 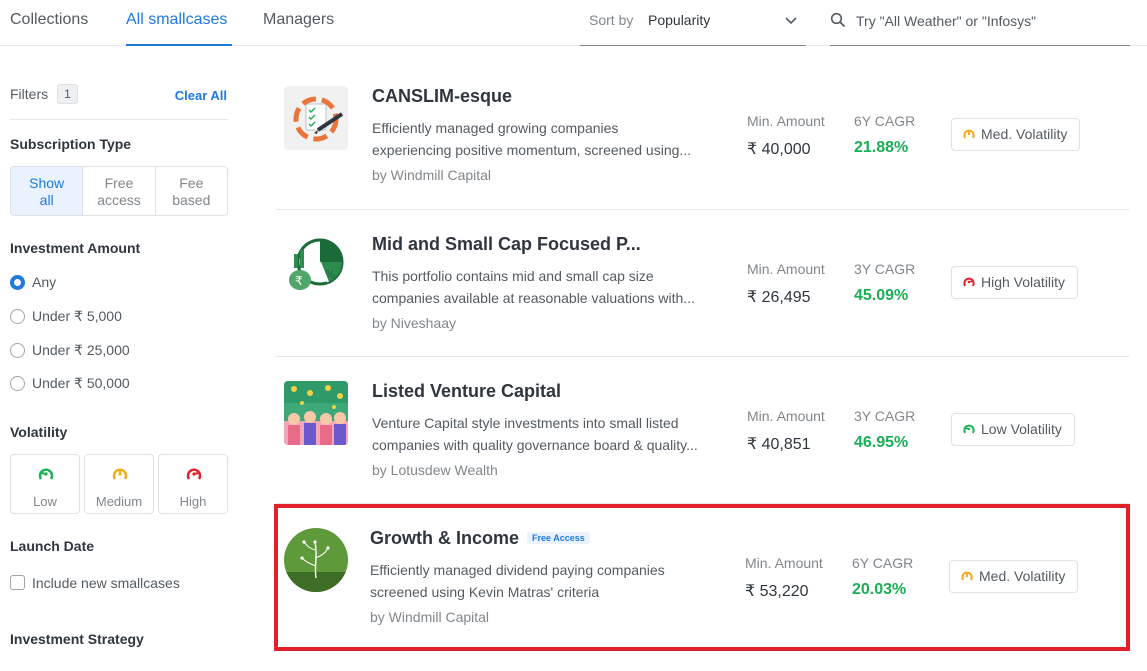 I want to click on volatility-badge-label: Low Volatility, so click(x=1021, y=429).